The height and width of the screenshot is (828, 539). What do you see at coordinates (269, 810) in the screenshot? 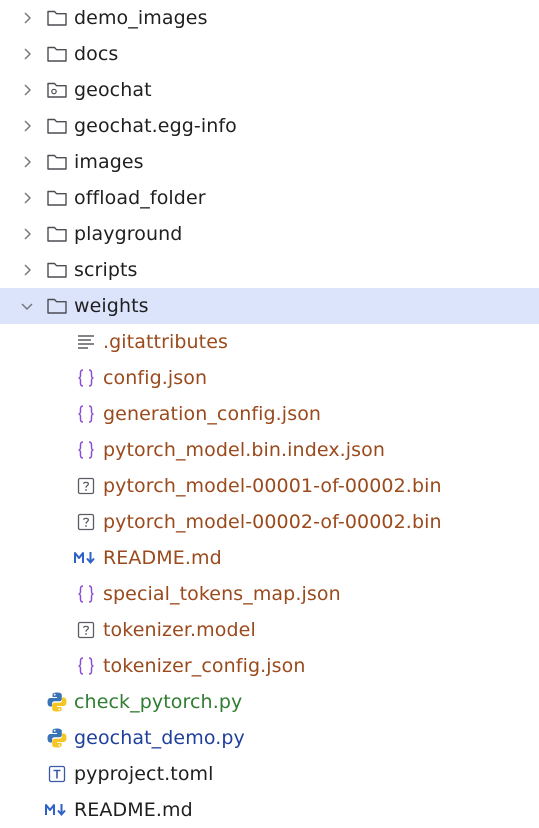
I see `tree-file-readme: README.md` at bounding box center [269, 810].